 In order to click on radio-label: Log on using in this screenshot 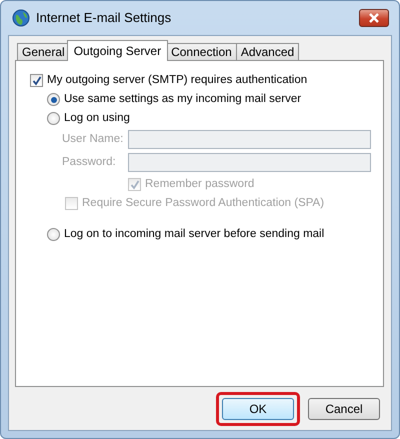, I will do `click(97, 118)`.